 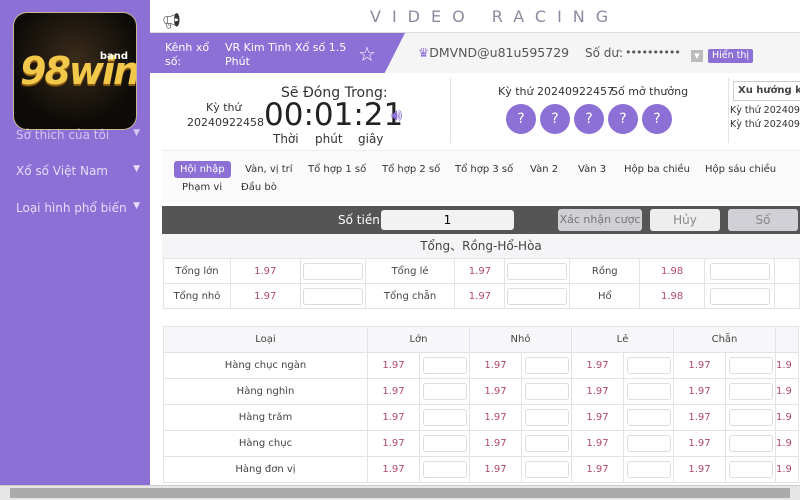 I want to click on dropdown-icon: ▼, so click(x=697, y=56).